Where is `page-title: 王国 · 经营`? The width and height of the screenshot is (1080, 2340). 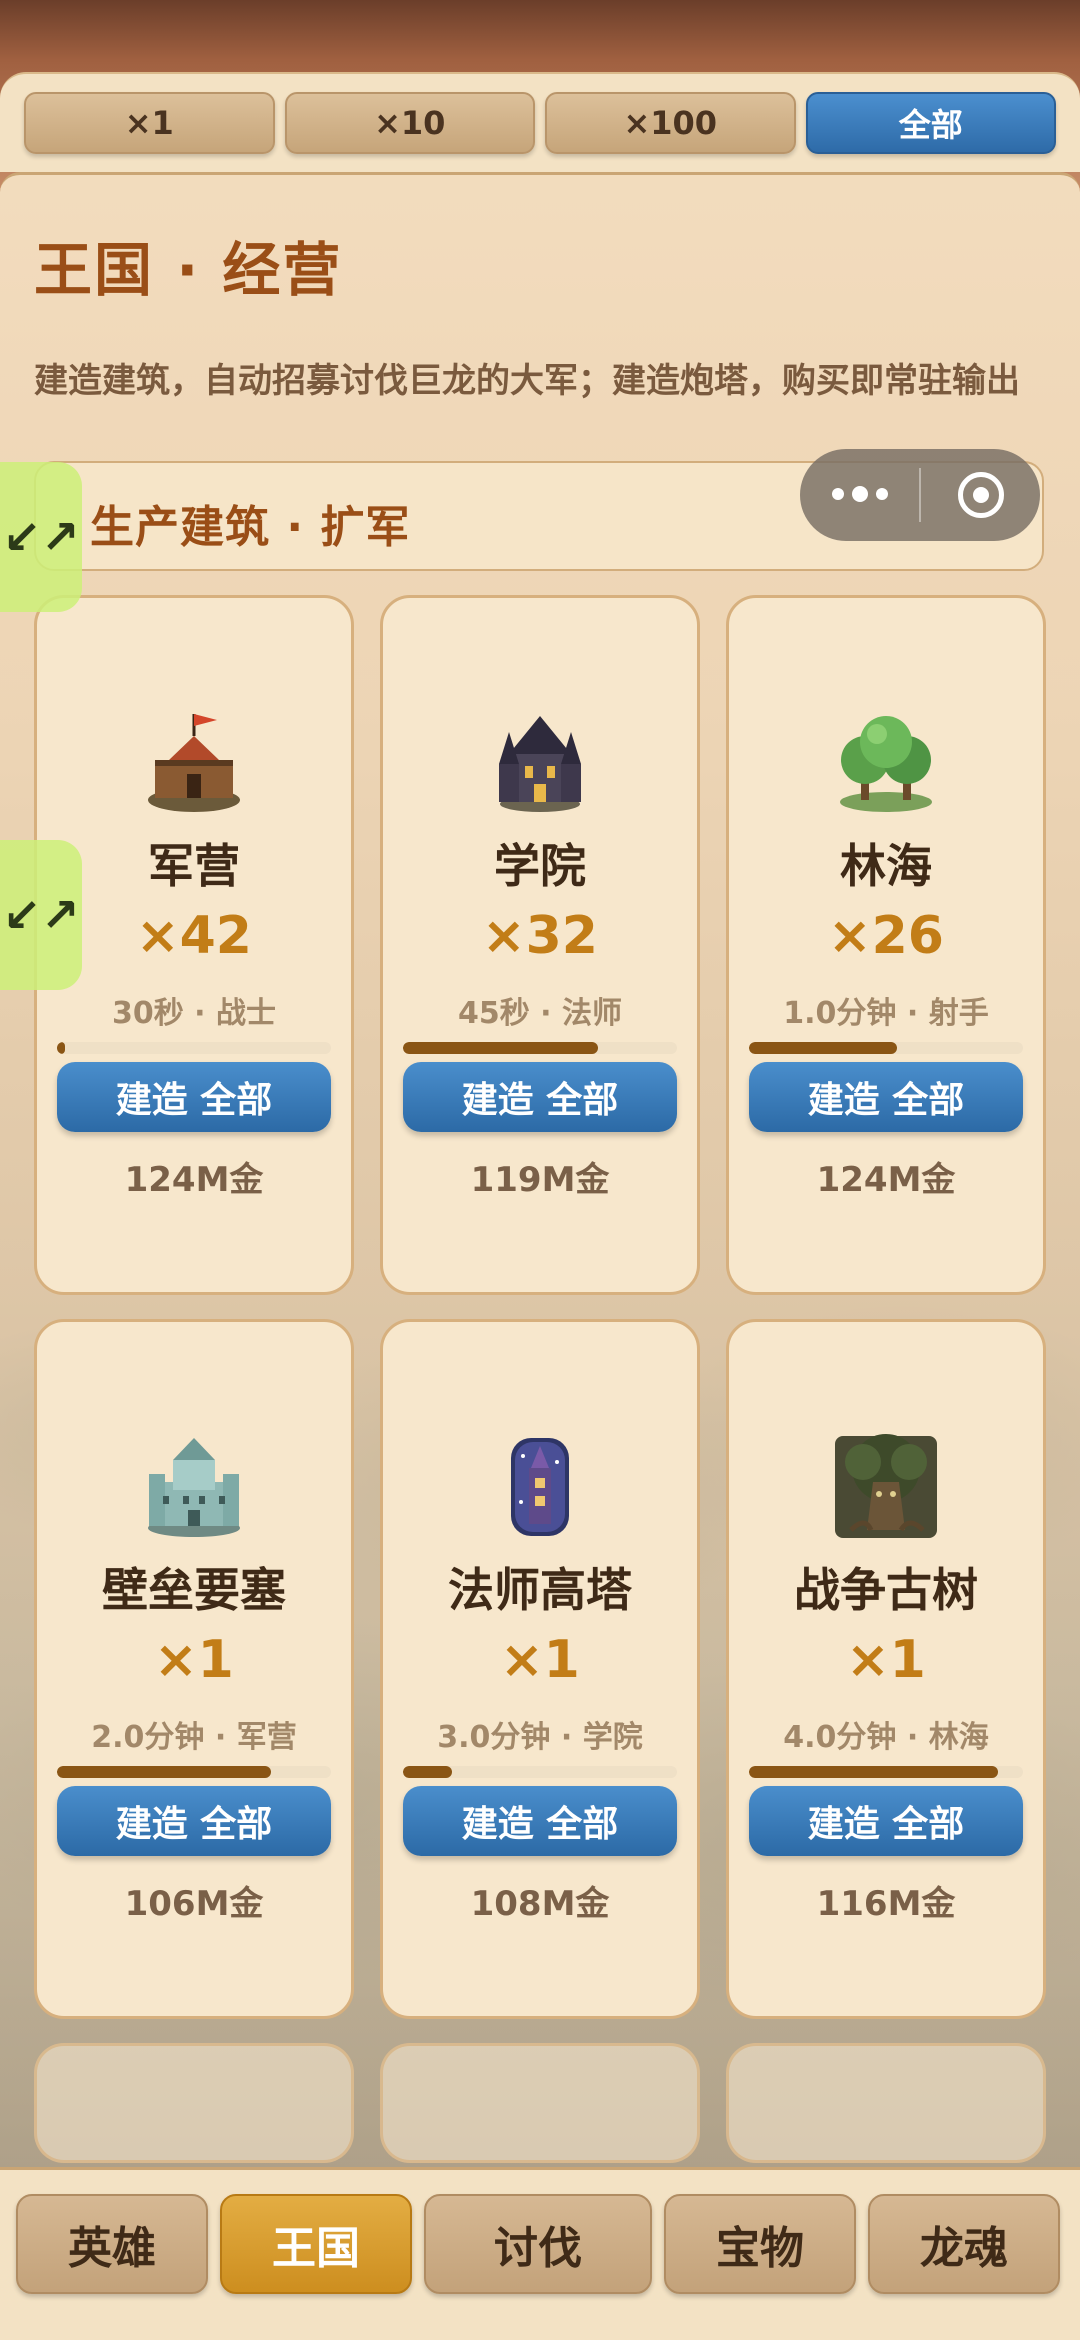 page-title: 王国 · 经营 is located at coordinates (188, 270).